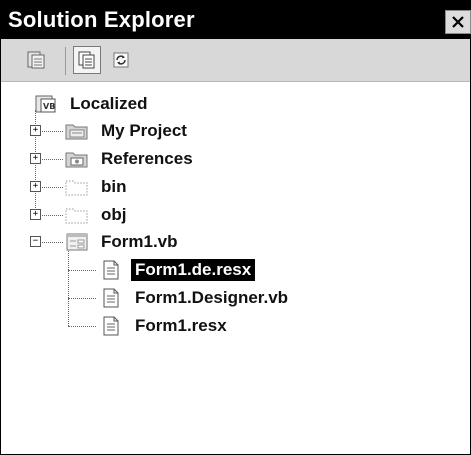  Describe the element at coordinates (109, 103) in the screenshot. I see `tree-node-label: Localized` at that location.